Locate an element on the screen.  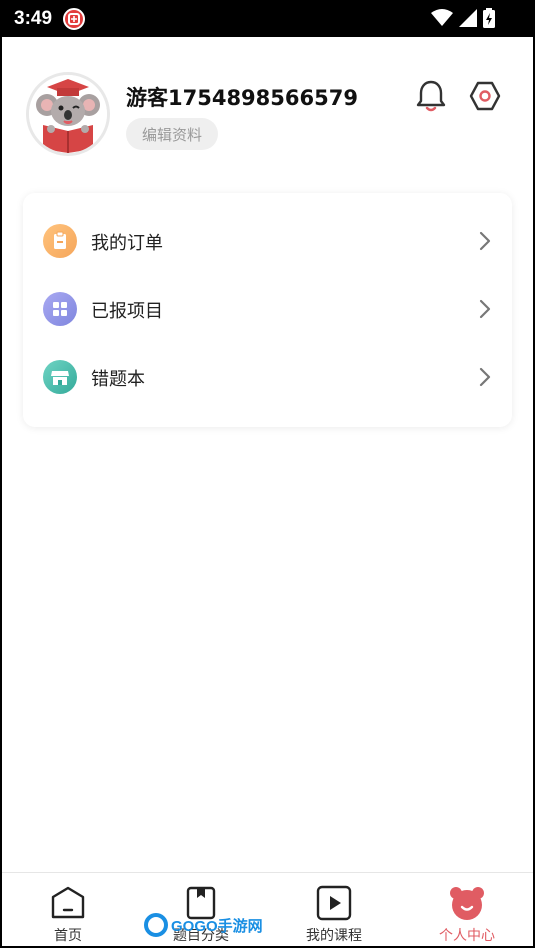
tab-label: 我的课程 is located at coordinates (334, 936).